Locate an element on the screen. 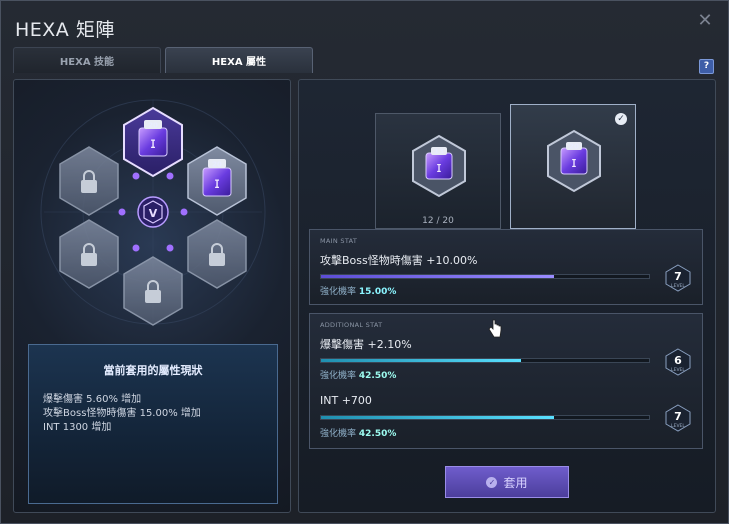  stat-core-slot-selected: ✓ ɪ 20 is located at coordinates (573, 166).